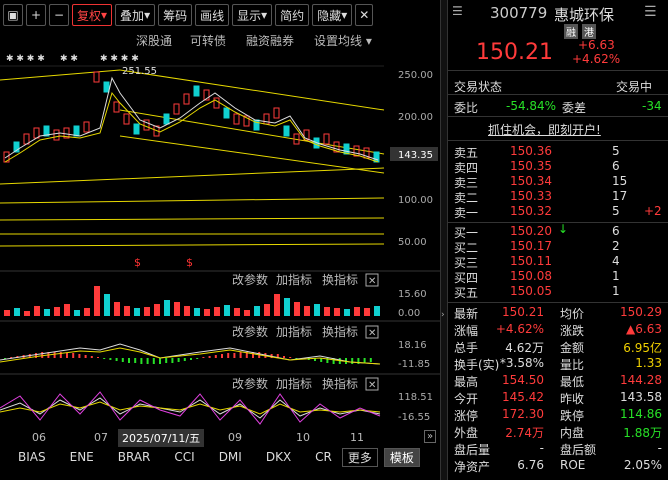  Describe the element at coordinates (415, 407) in the screenshot. I see `kdj-axis: 118.51 -16.55` at that location.